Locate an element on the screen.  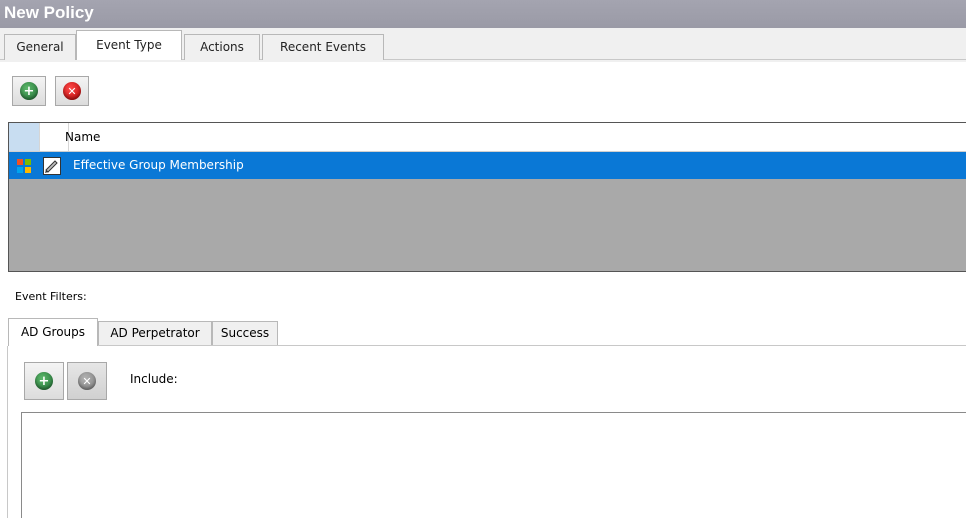
filter-panel-edge is located at coordinates (7, 432).